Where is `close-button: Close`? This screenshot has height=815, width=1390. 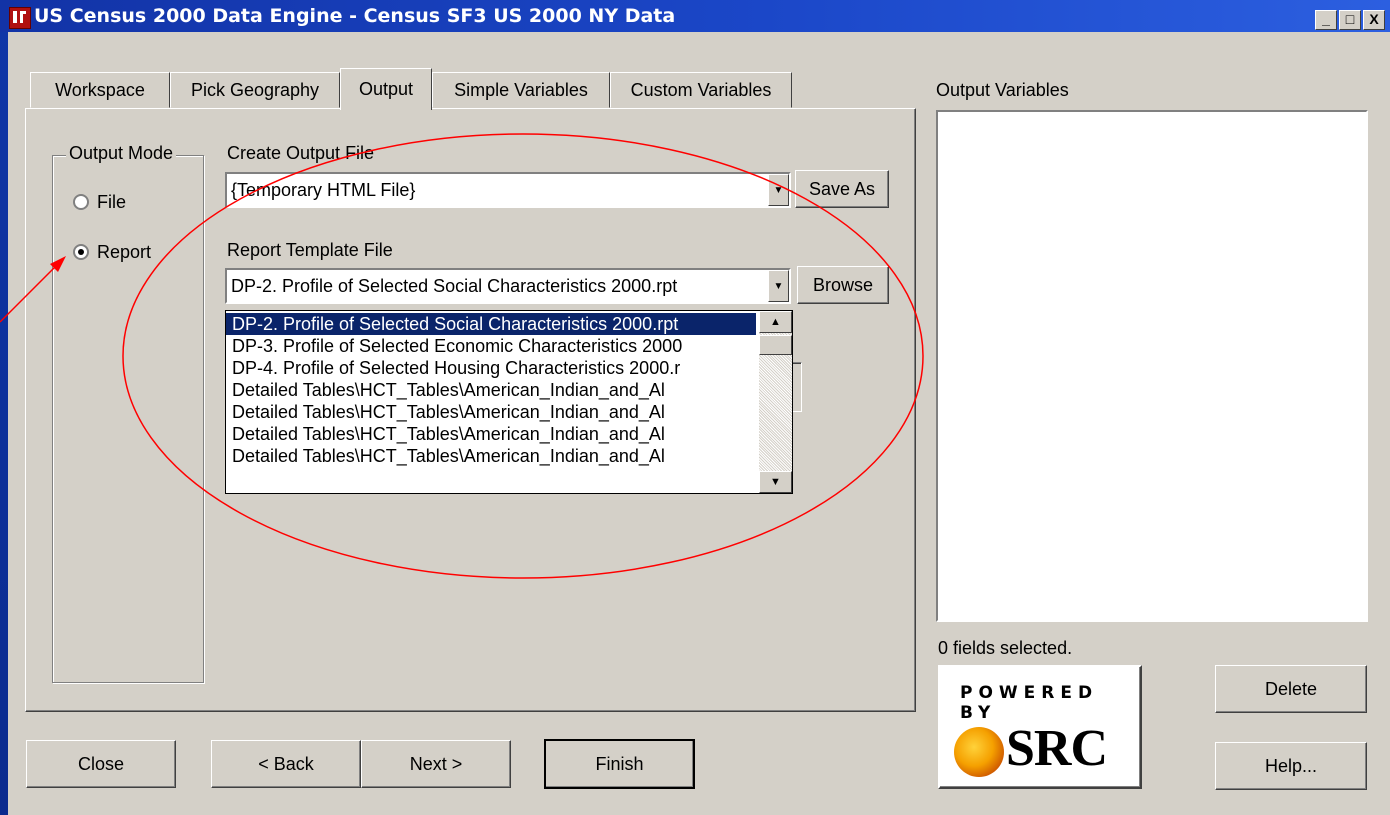 close-button: Close is located at coordinates (101, 764).